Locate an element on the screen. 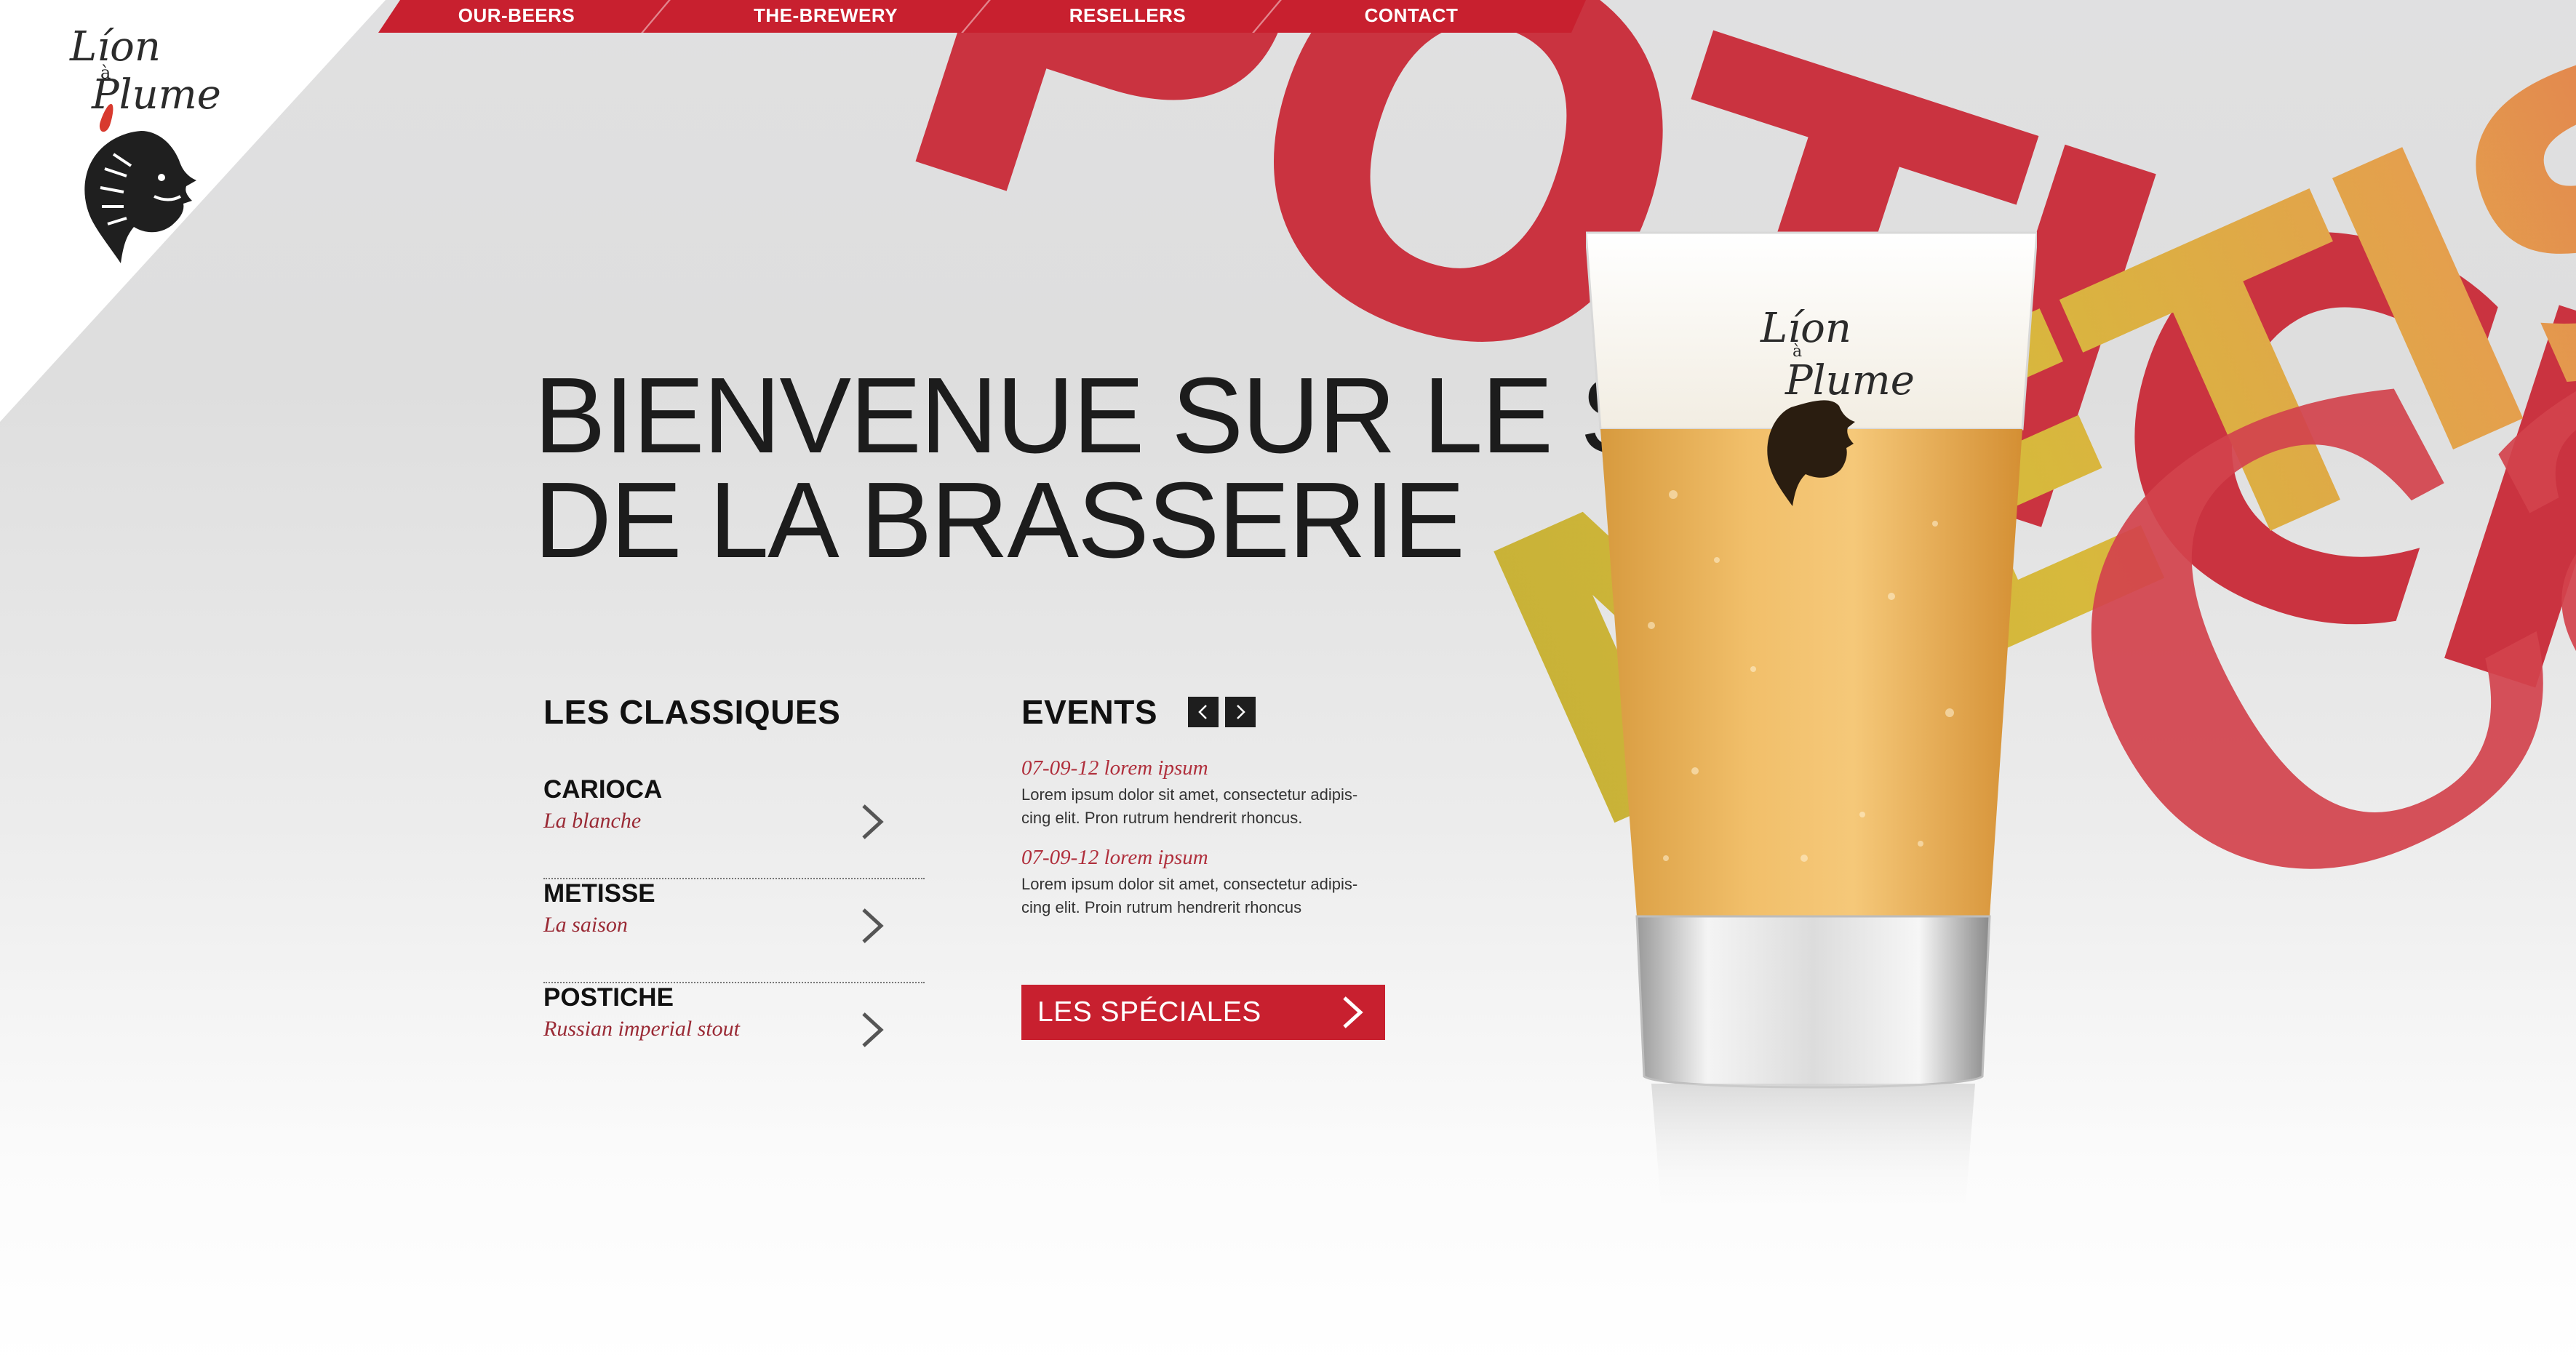 The height and width of the screenshot is (1368, 2576). events-next-button is located at coordinates (1240, 712).